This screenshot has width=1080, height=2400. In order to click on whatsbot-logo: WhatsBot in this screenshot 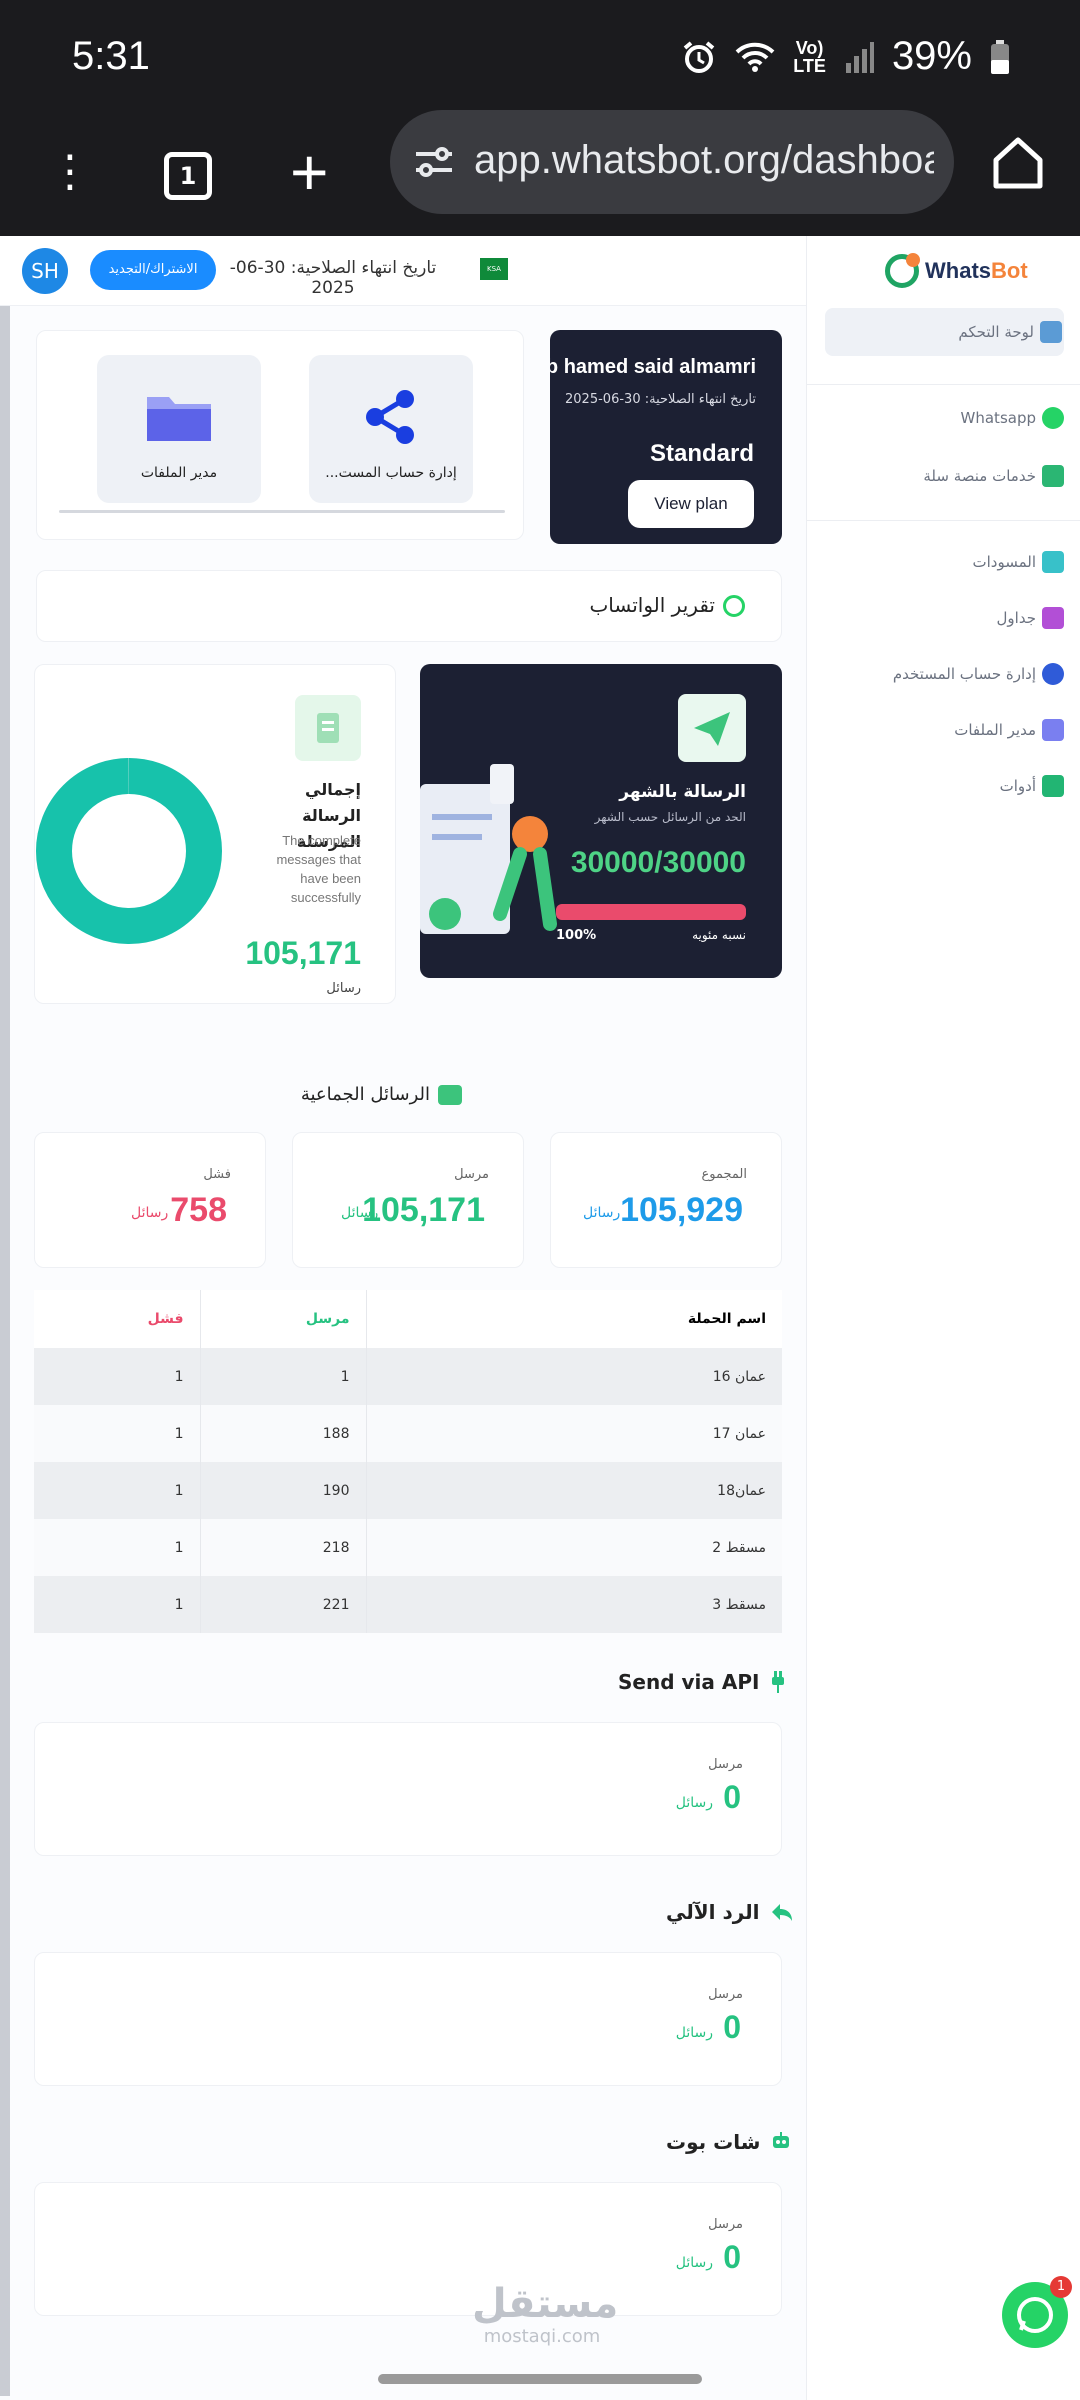, I will do `click(956, 270)`.